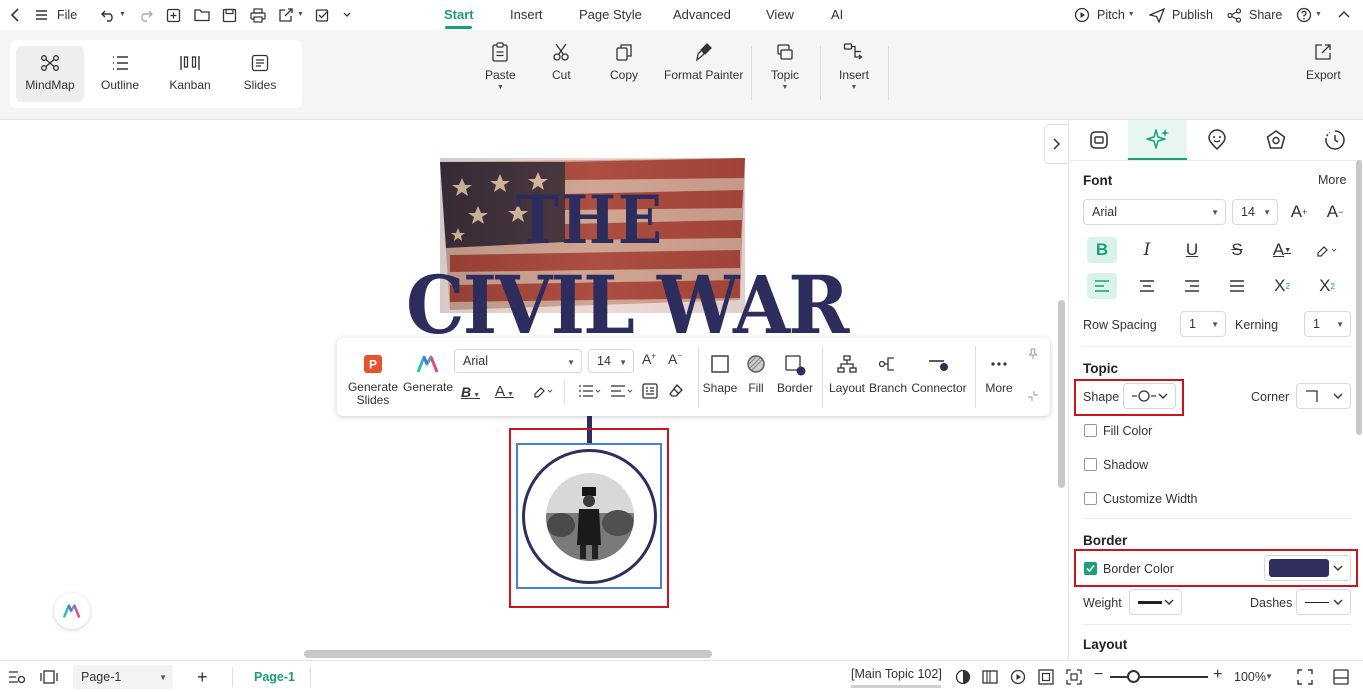 This screenshot has height=692, width=1363. Describe the element at coordinates (1305, 677) in the screenshot. I see `fullscreen-icon` at that location.